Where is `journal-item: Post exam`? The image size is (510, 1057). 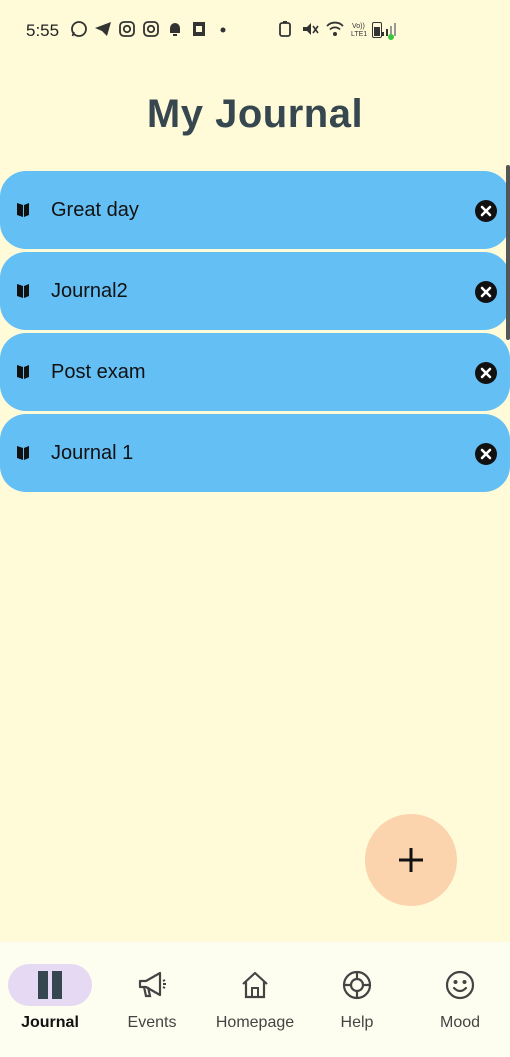
journal-item: Post exam is located at coordinates (255, 372).